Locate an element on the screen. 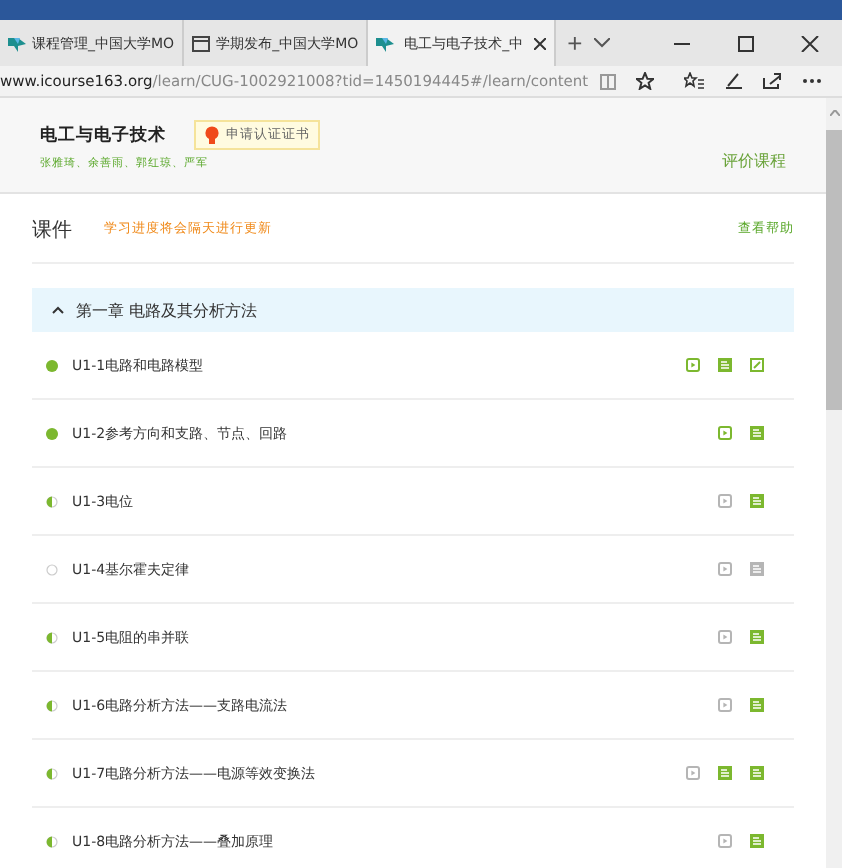 This screenshot has height=868, width=842. reading-view-icon is located at coordinates (608, 81).